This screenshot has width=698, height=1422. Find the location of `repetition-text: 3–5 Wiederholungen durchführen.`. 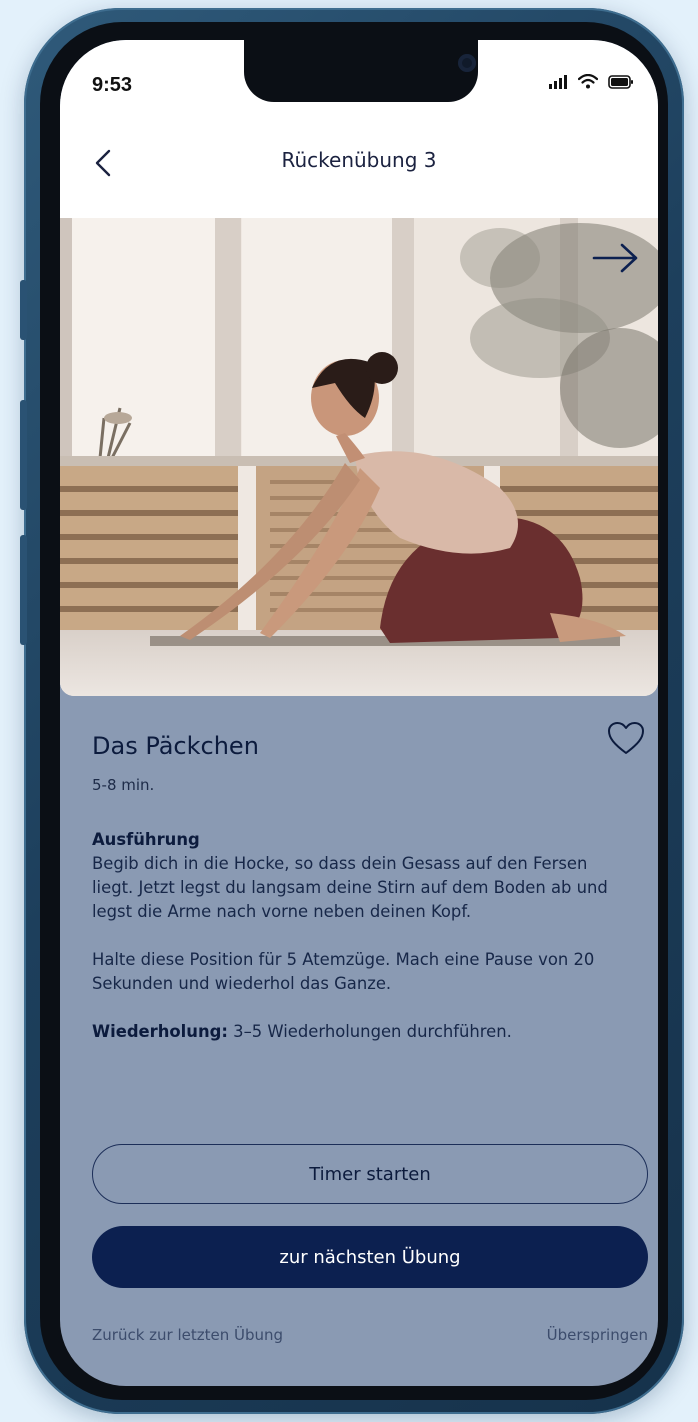

repetition-text: 3–5 Wiederholungen durchführen. is located at coordinates (372, 1031).